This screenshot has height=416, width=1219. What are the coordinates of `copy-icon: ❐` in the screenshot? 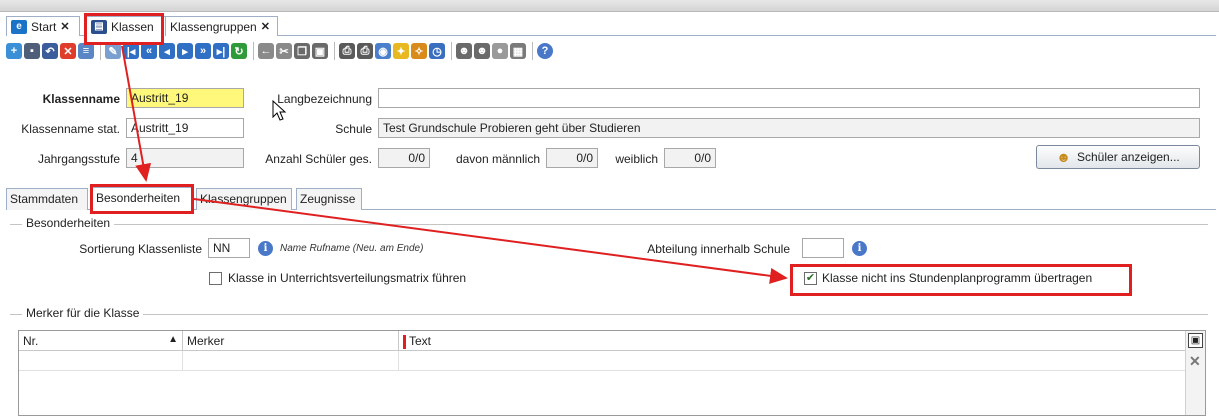 It's located at (302, 51).